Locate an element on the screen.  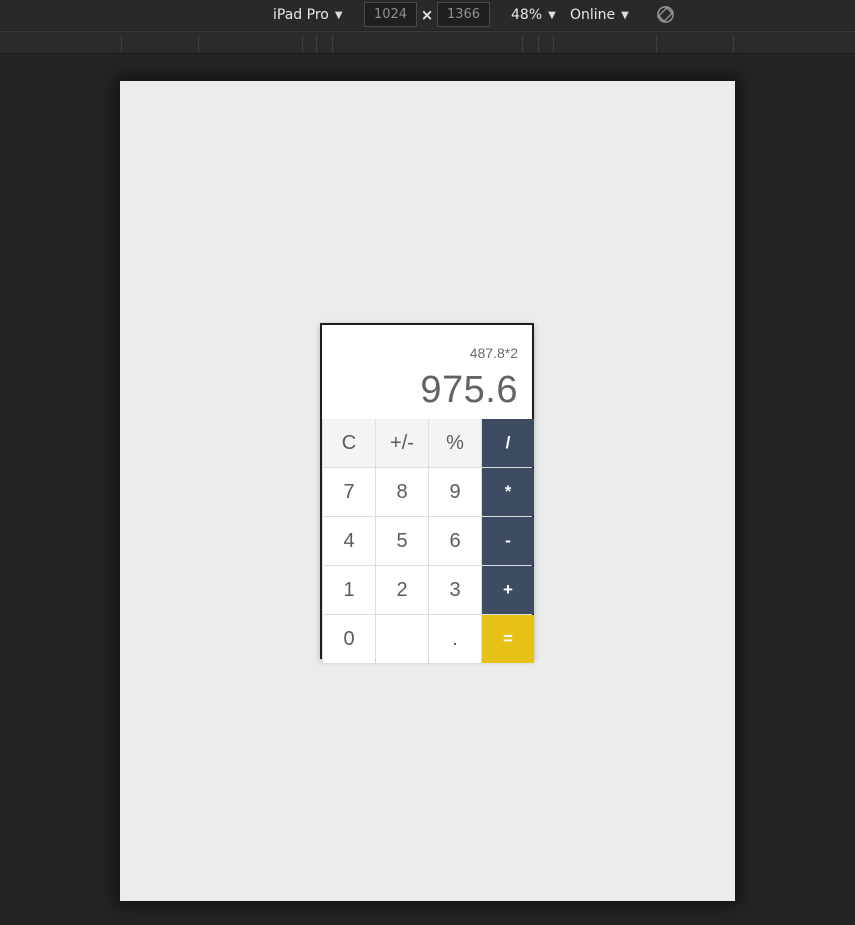
subtract-button: - is located at coordinates (508, 541).